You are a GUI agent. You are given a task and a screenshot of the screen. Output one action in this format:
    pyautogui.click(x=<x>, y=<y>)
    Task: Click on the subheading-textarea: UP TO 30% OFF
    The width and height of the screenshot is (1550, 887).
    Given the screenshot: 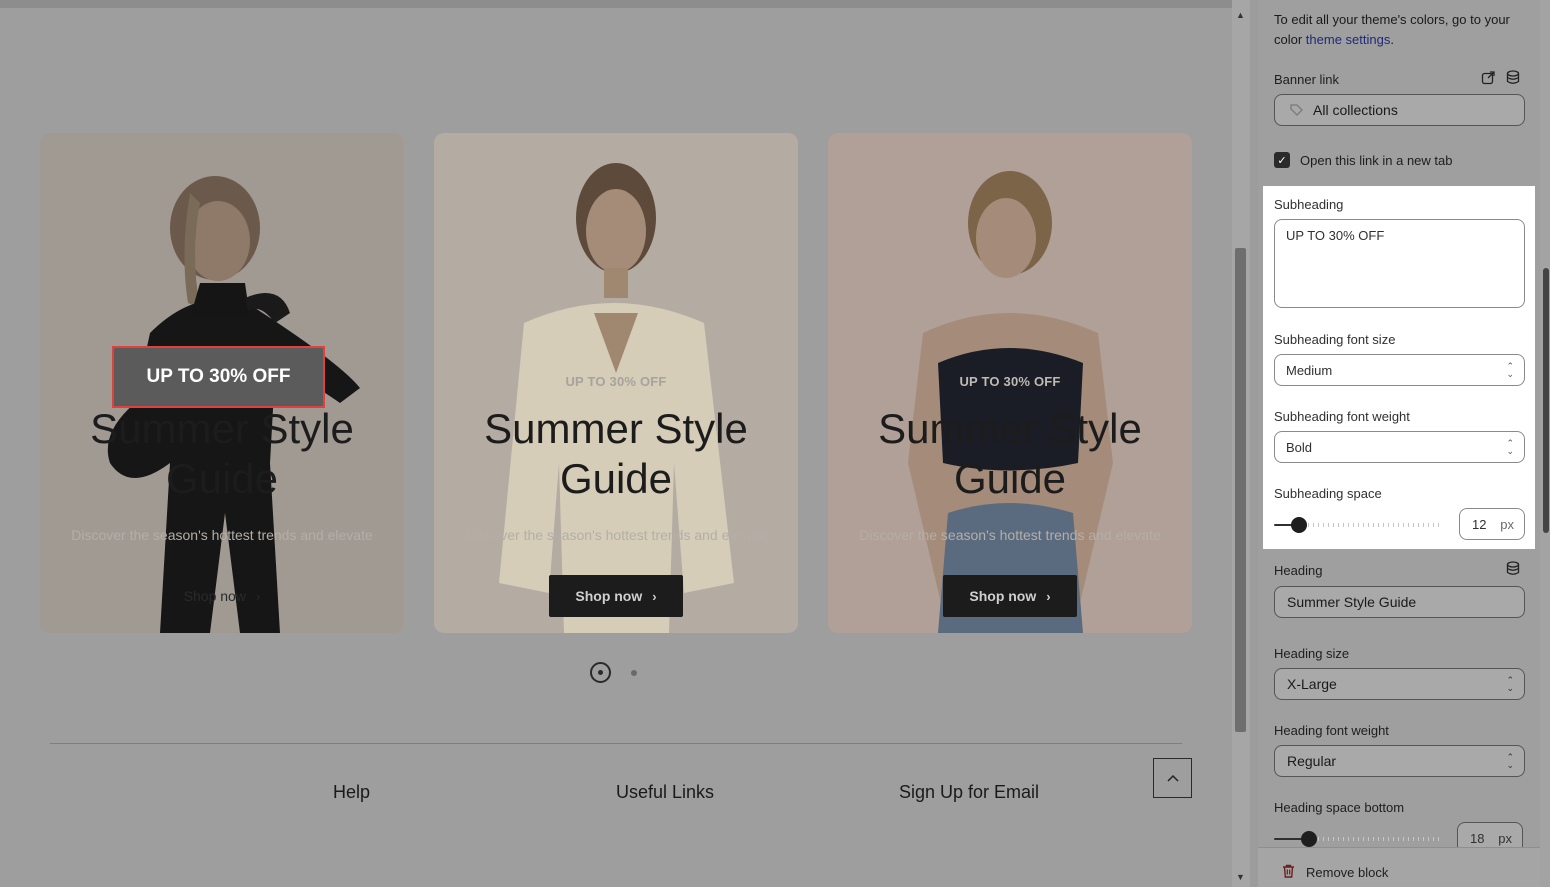 What is the action you would take?
    pyautogui.click(x=1399, y=263)
    